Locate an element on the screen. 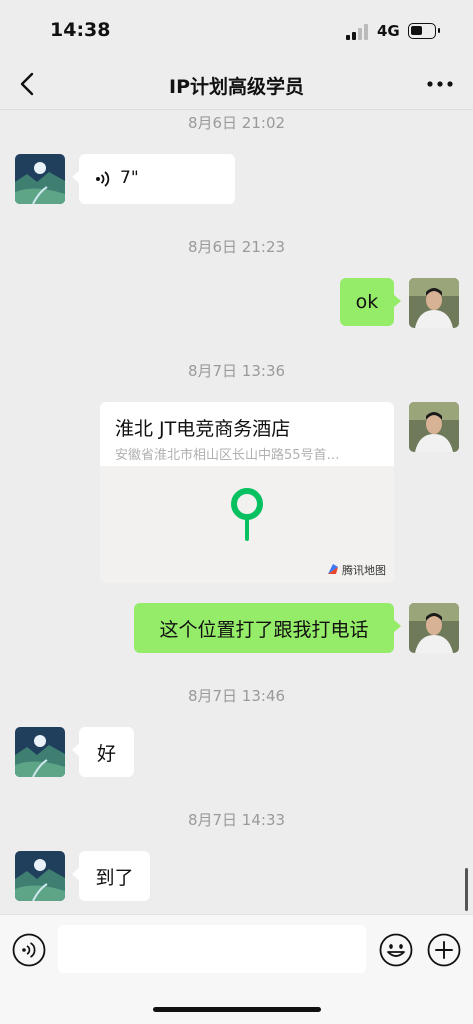  location-map: 腾讯地图 is located at coordinates (247, 524).